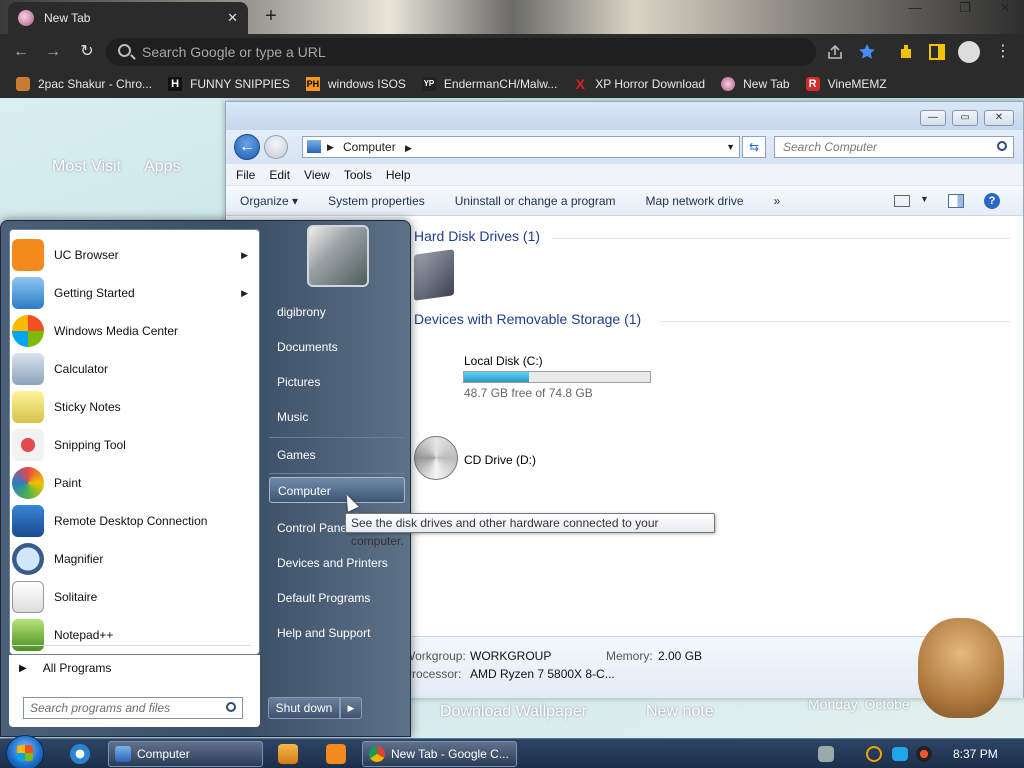 The image size is (1024, 768). I want to click on forward-arrow-icon: →, so click(53, 52).